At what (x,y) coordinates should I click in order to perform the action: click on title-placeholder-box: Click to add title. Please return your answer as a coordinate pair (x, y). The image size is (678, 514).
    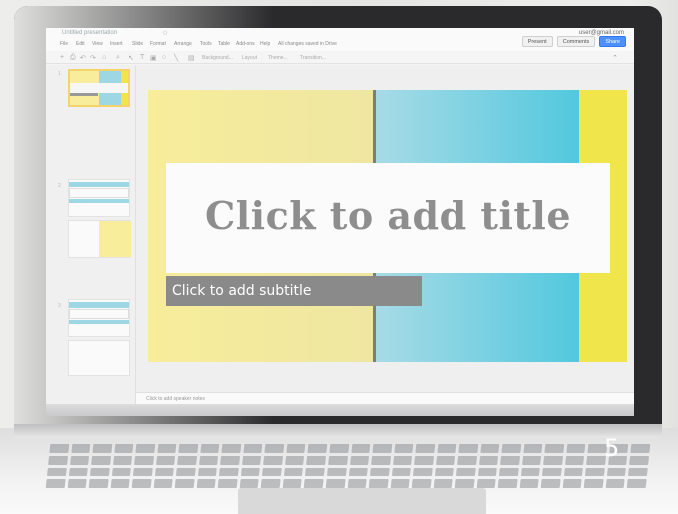
    Looking at the image, I should click on (388, 218).